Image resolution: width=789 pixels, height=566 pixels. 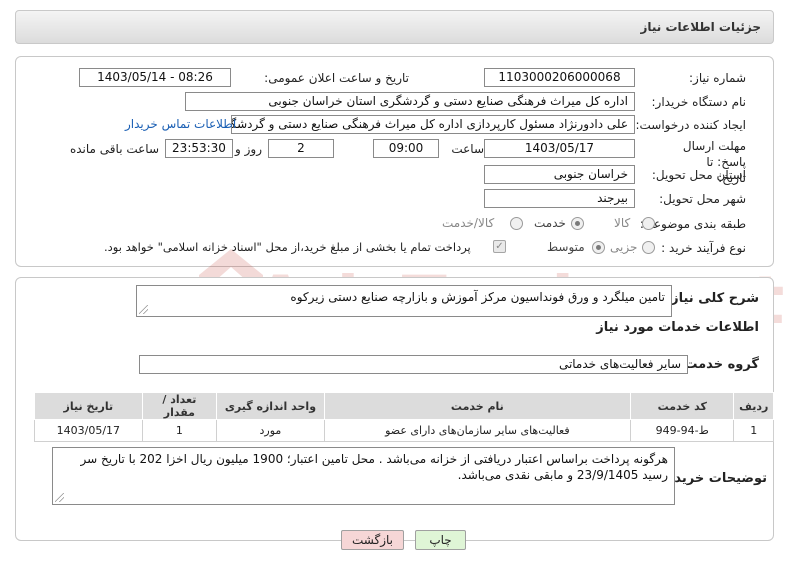 What do you see at coordinates (559, 148) in the screenshot?
I see `deadline-date-field: 1403/05/17` at bounding box center [559, 148].